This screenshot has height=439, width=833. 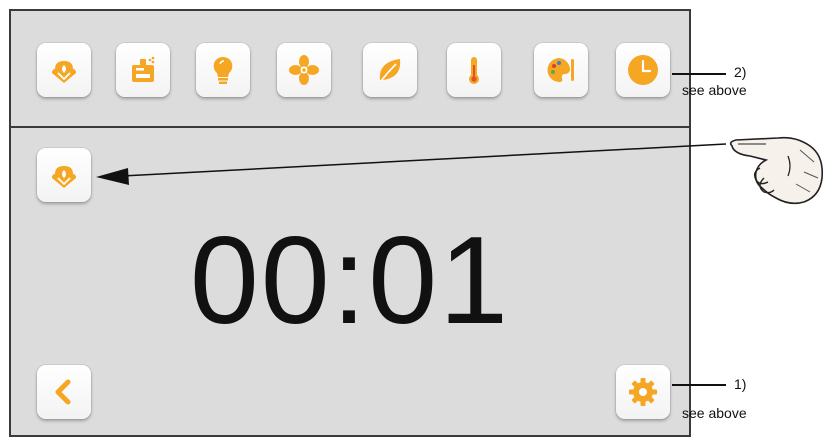 I want to click on pointer-arrow-line, so click(x=424, y=160).